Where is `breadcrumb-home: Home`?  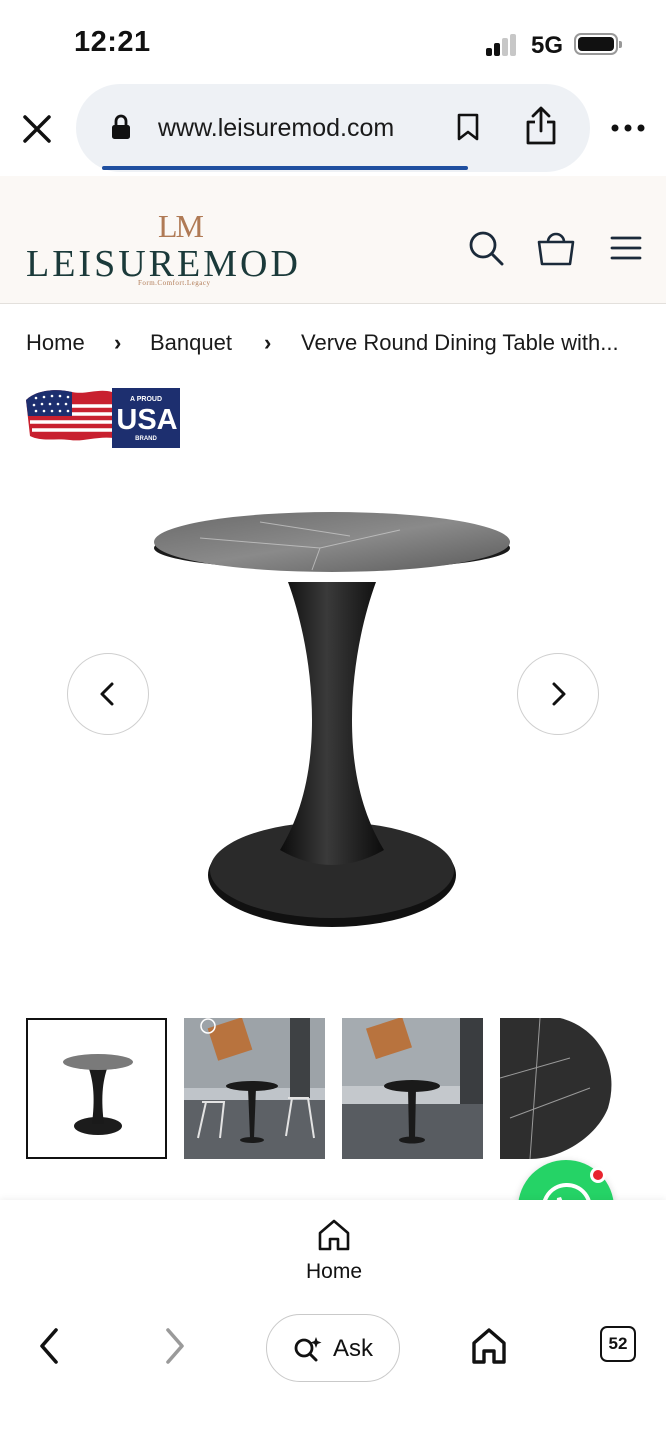
breadcrumb-home: Home is located at coordinates (55, 343).